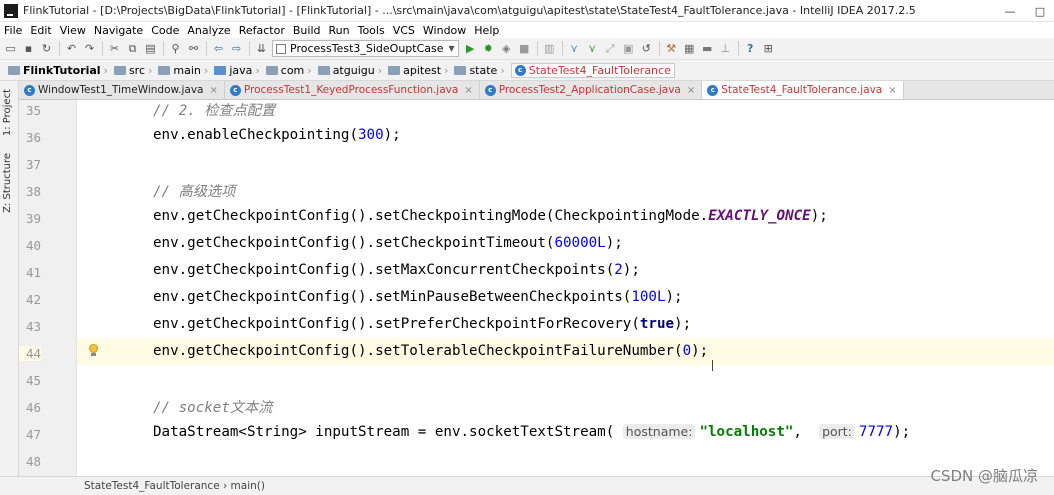 The width and height of the screenshot is (1054, 495). What do you see at coordinates (565, 111) in the screenshot?
I see `code-line-35: // 2. 检查点配置` at bounding box center [565, 111].